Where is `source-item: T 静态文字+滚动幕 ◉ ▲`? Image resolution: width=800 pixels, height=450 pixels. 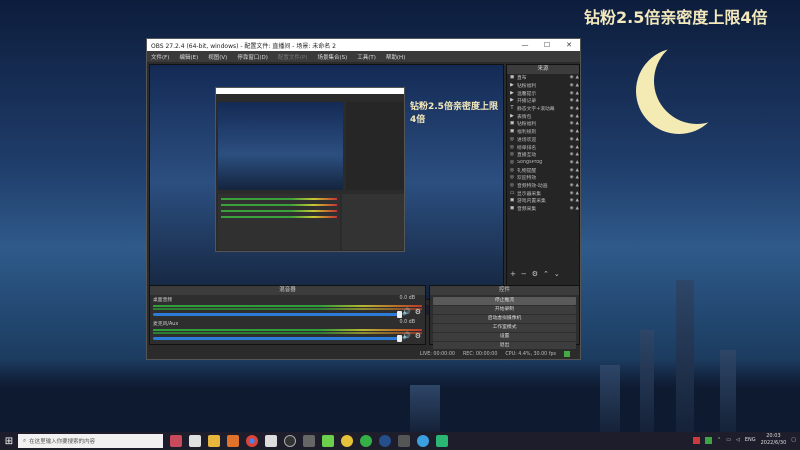
source-item: T 静态文字+滚动幕 ◉ ▲ is located at coordinates (543, 109).